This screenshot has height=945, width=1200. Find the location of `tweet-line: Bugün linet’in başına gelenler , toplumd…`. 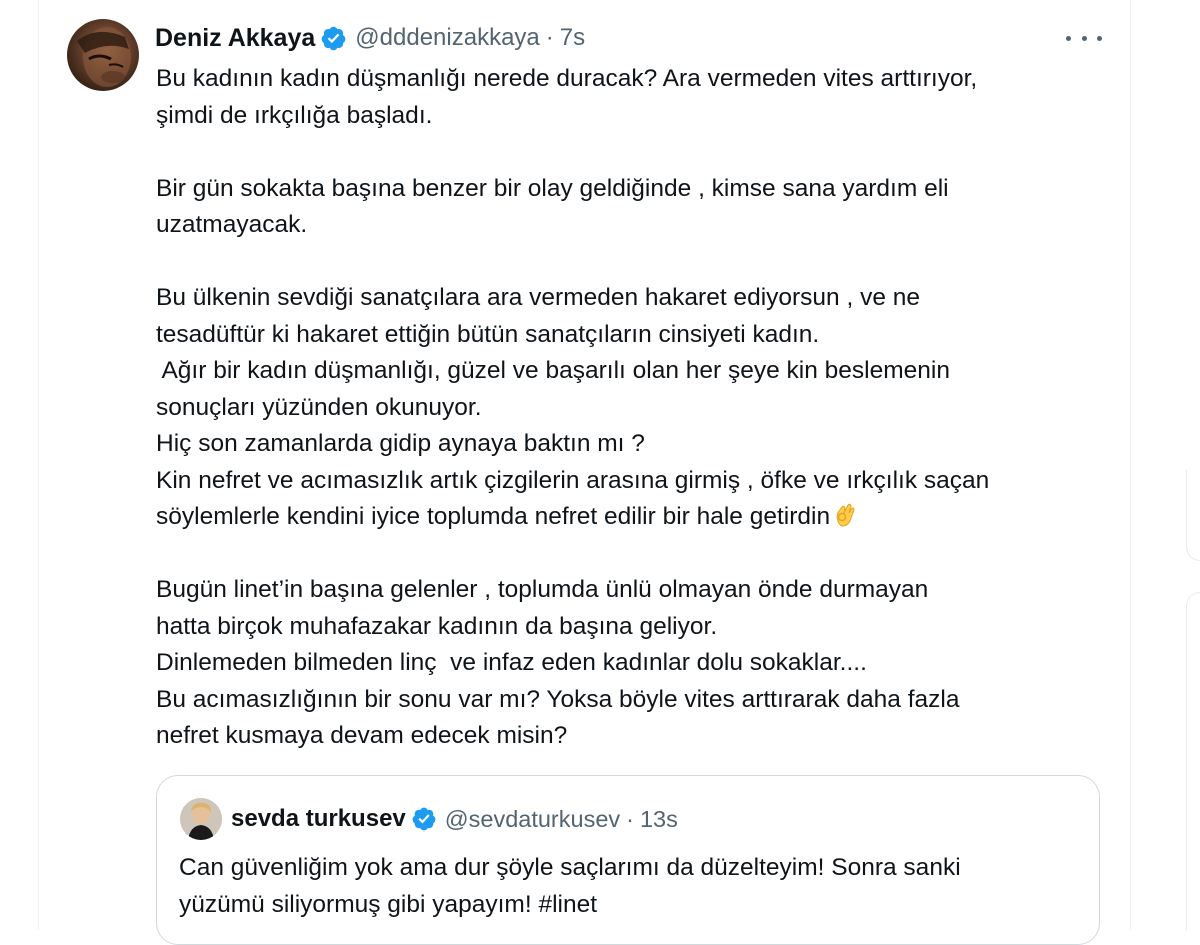

tweet-line: Bugün linet’in başına gelenler , toplumd… is located at coordinates (542, 589).